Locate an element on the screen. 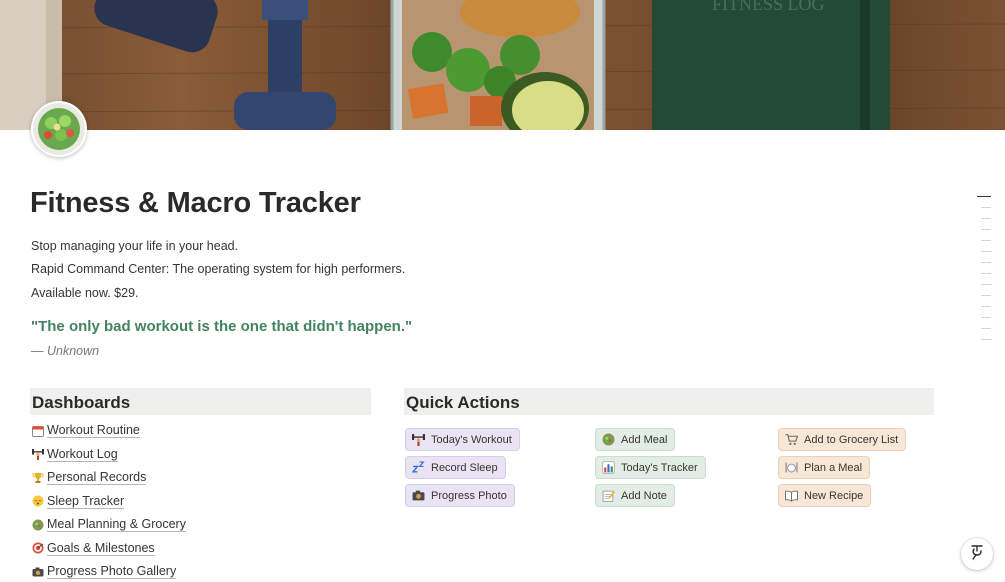  quote-author: — Unknown is located at coordinates (65, 351).